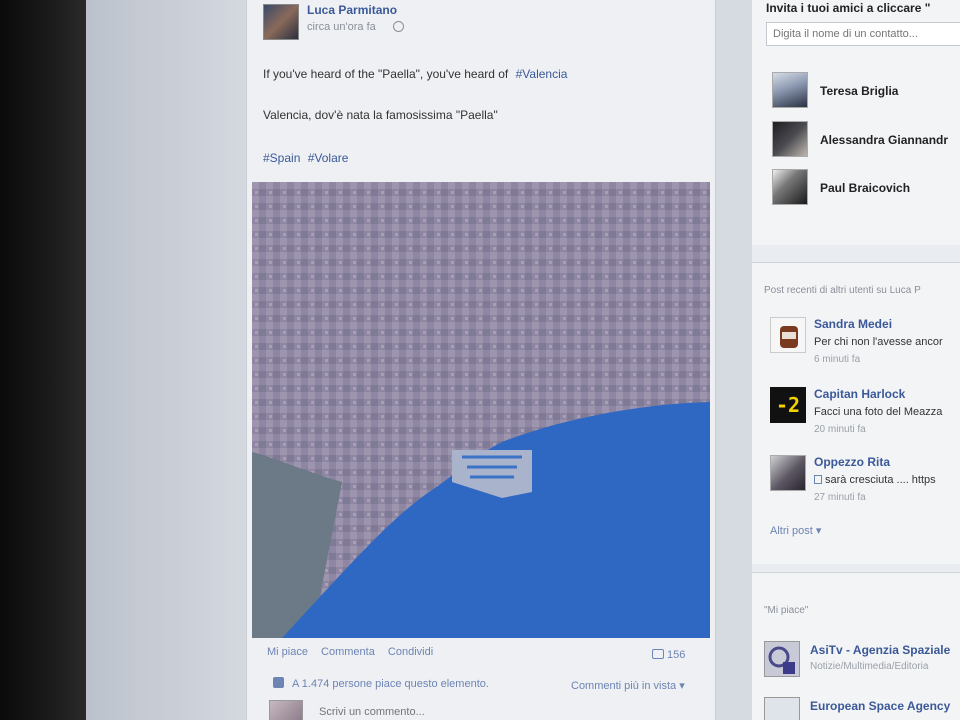 This screenshot has height=720, width=960. I want to click on likes-summary: A 1.474 persone piace questo elemento., so click(381, 683).